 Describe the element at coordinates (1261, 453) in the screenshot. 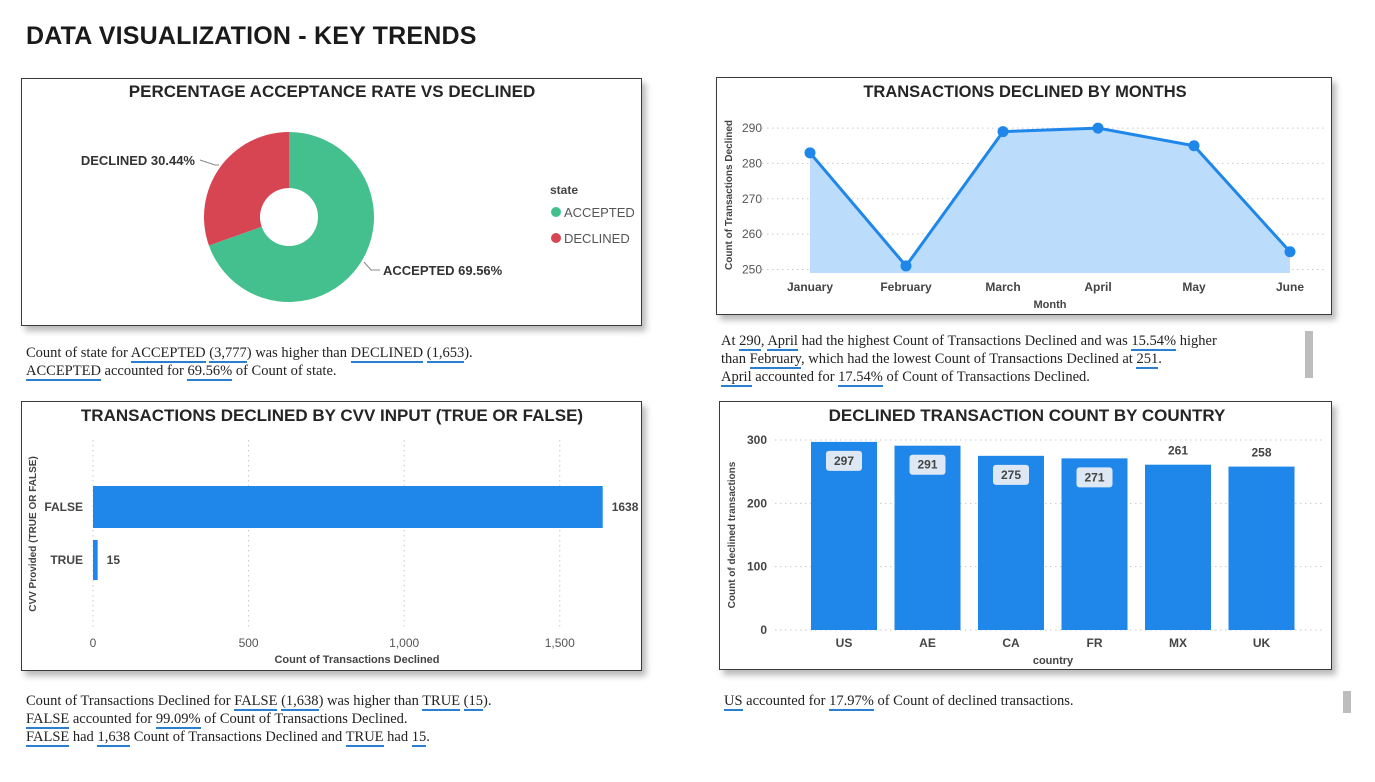

I see `bar-data-label: 258` at that location.